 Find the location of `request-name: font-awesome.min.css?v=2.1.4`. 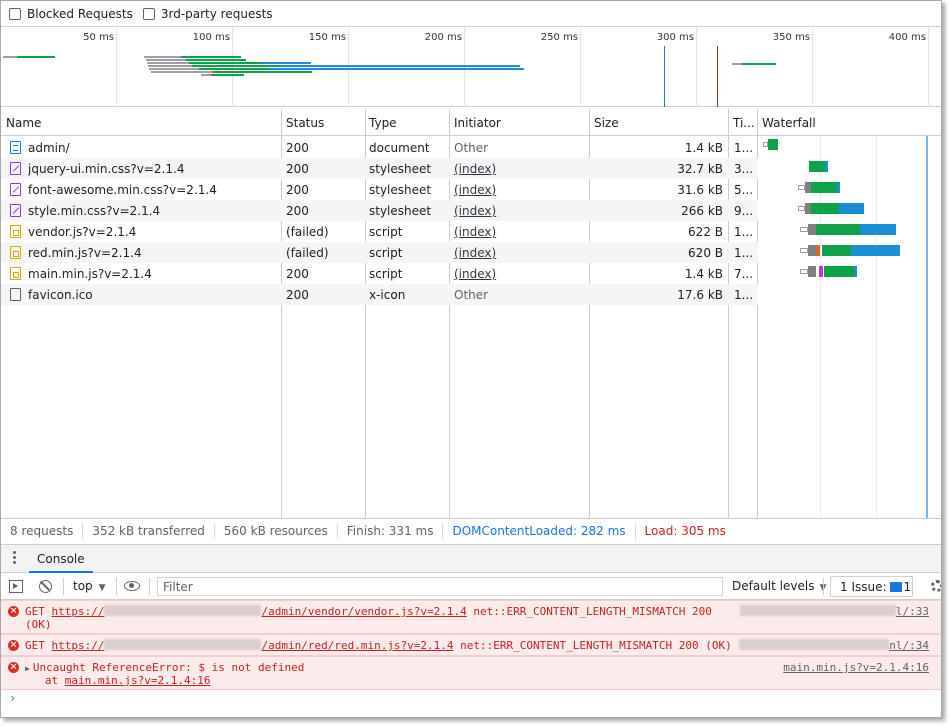

request-name: font-awesome.min.css?v=2.1.4 is located at coordinates (153, 190).